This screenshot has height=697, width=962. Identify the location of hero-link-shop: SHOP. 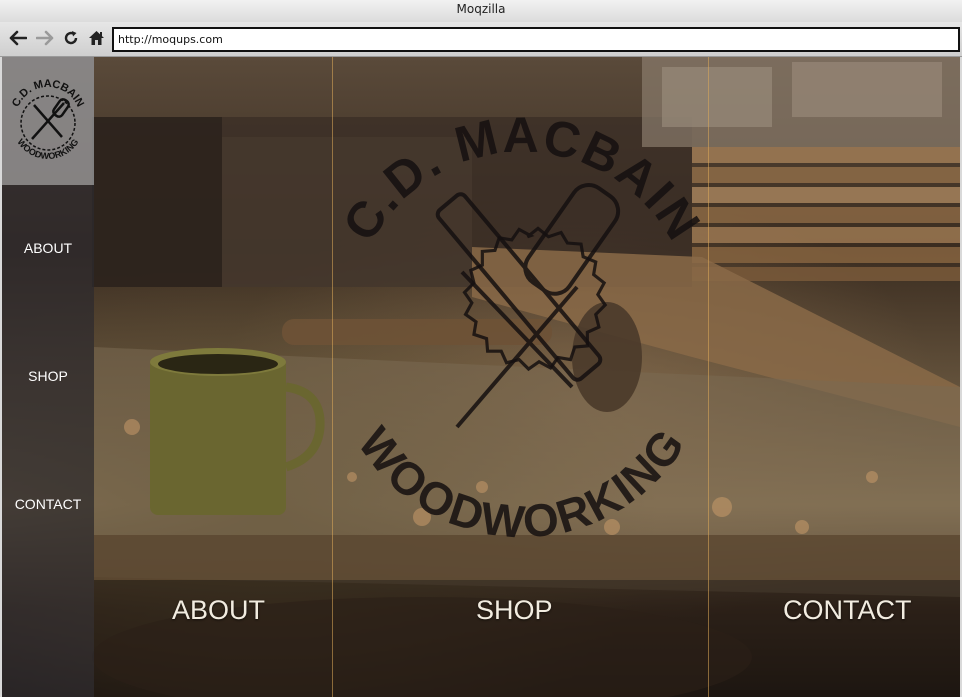
(514, 610).